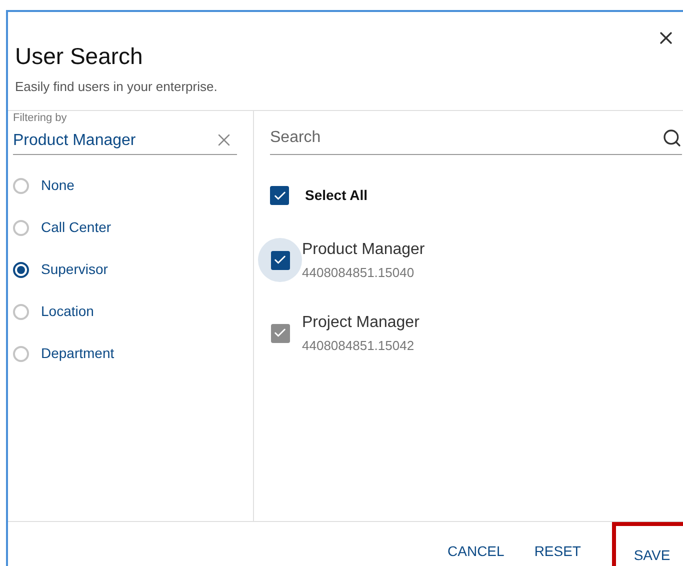 The width and height of the screenshot is (683, 566). What do you see at coordinates (79, 56) in the screenshot?
I see `dialog-title: User Search` at bounding box center [79, 56].